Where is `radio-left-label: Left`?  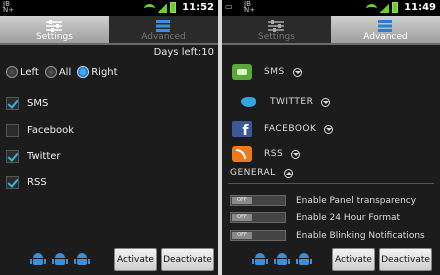 radio-left-label: Left is located at coordinates (29, 72).